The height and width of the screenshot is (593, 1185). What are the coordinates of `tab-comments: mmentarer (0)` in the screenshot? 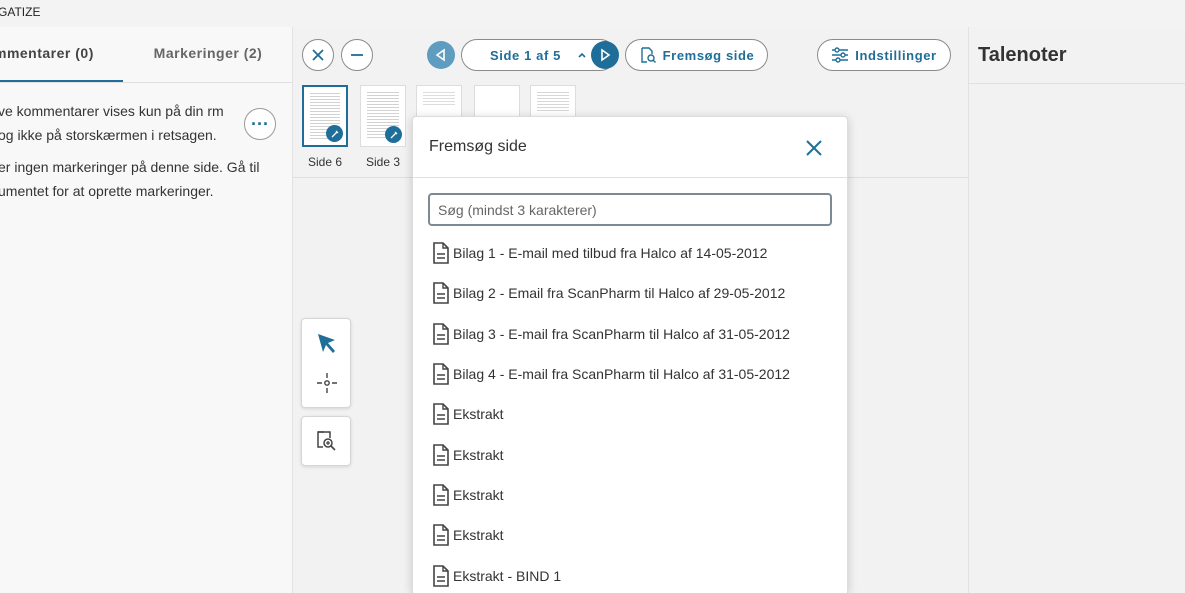 It's located at (61, 55).